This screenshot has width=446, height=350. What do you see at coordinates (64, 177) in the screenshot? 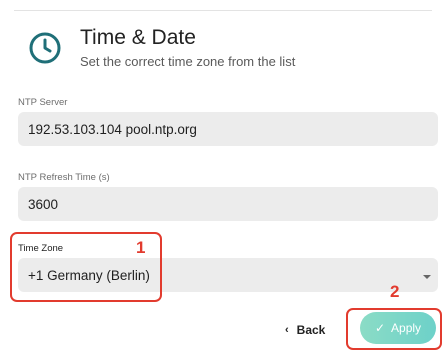
I see `ntp-refresh-label: NTP Refresh Time (s)` at bounding box center [64, 177].